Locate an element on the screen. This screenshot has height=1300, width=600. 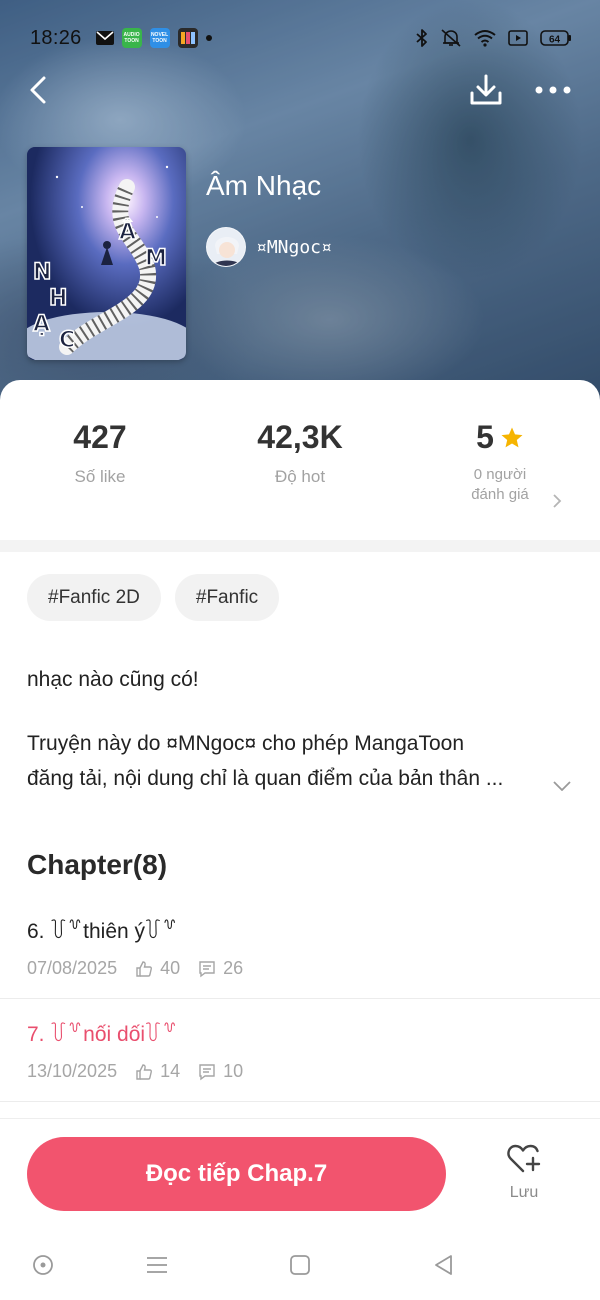
download-icon is located at coordinates (486, 89).